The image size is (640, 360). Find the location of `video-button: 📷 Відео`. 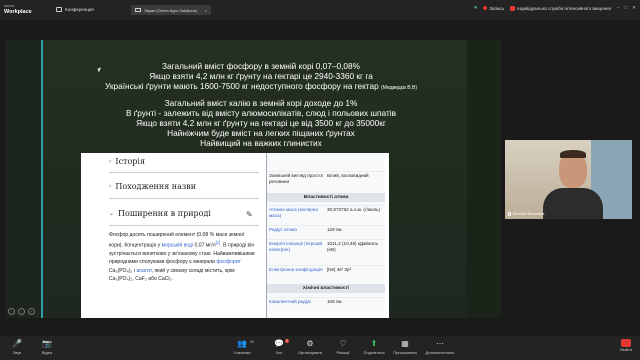

video-button: 📷 Відео is located at coordinates (47, 347).